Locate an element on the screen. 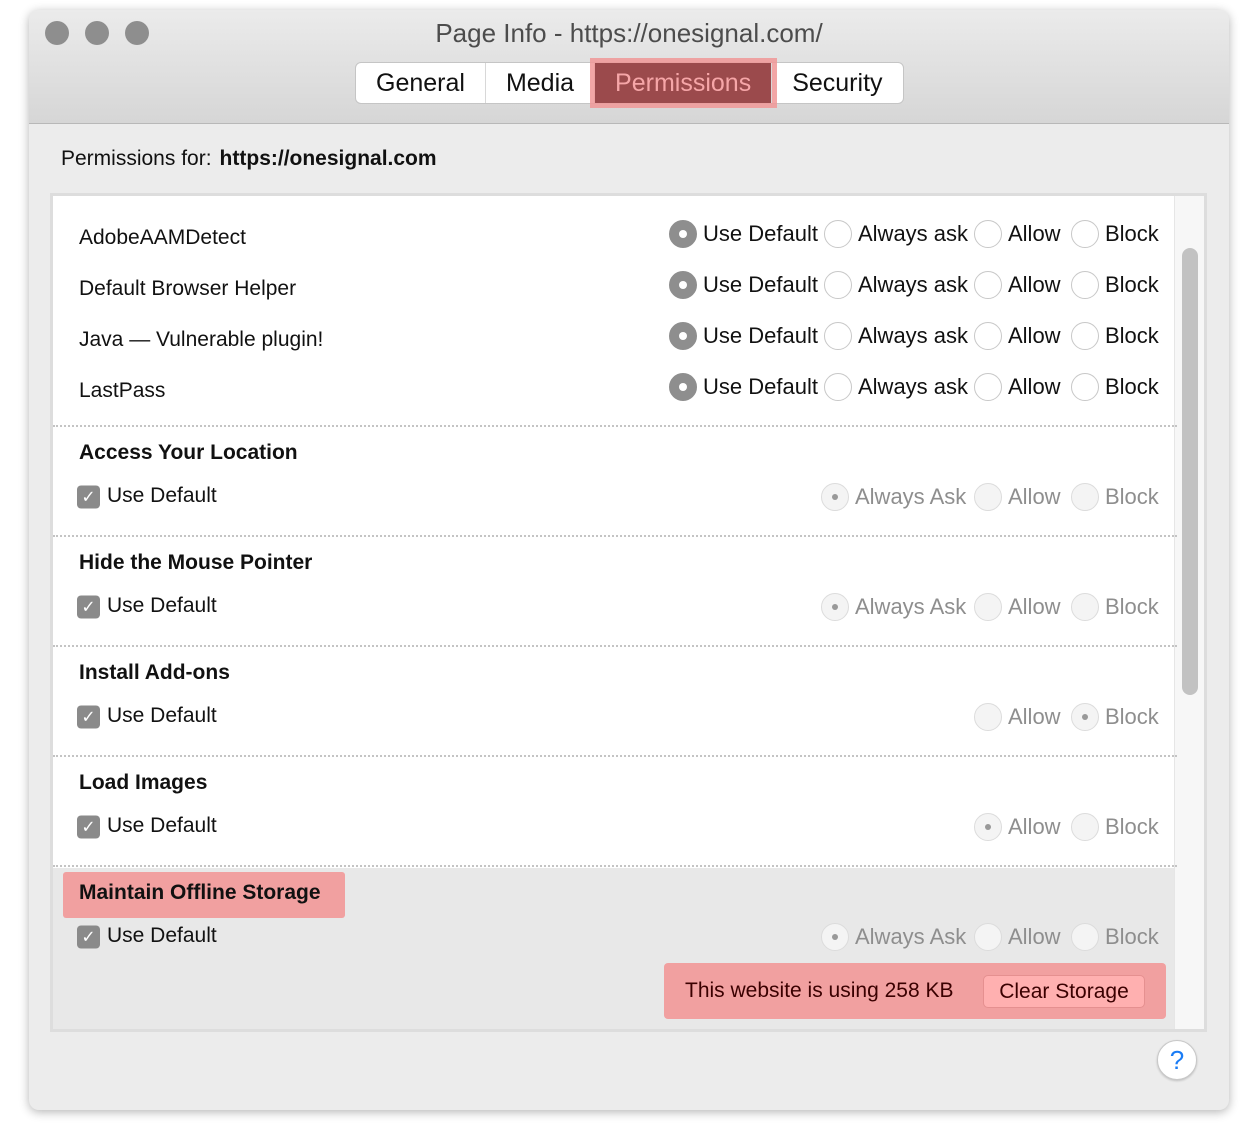 The image size is (1242, 1126). tab-security: Security is located at coordinates (837, 83).